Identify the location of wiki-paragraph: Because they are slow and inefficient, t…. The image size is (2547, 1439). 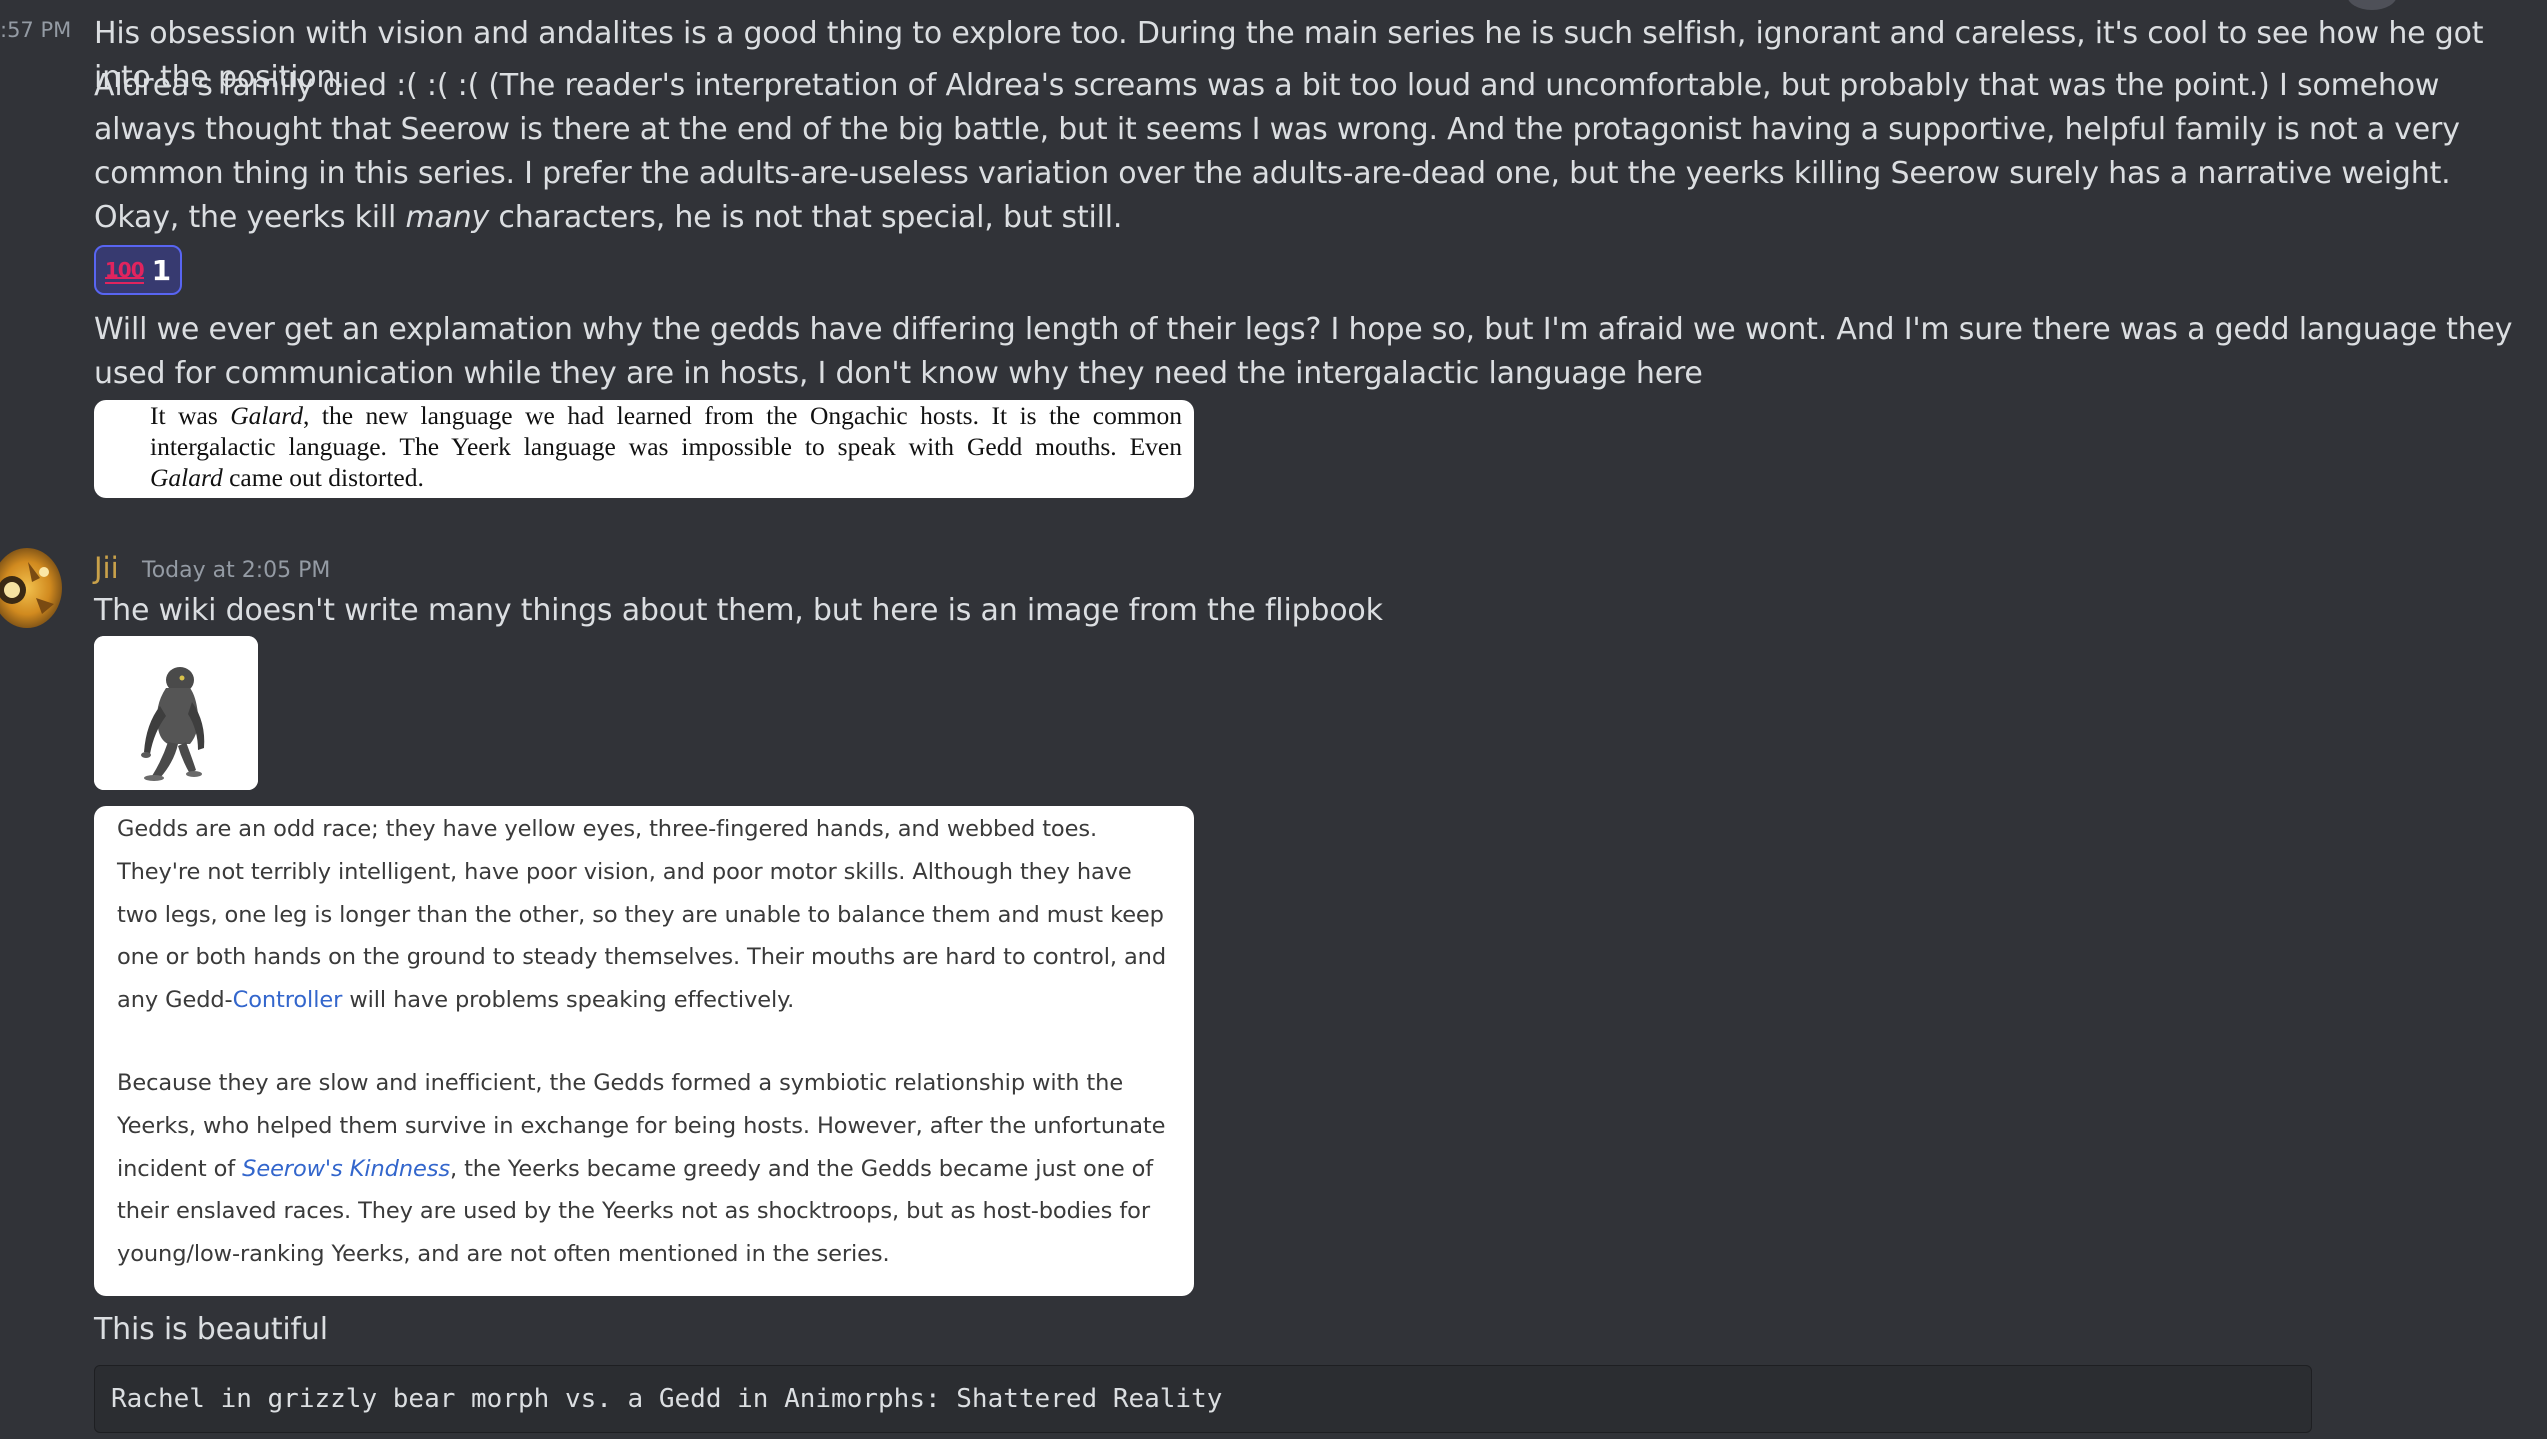
(645, 1169).